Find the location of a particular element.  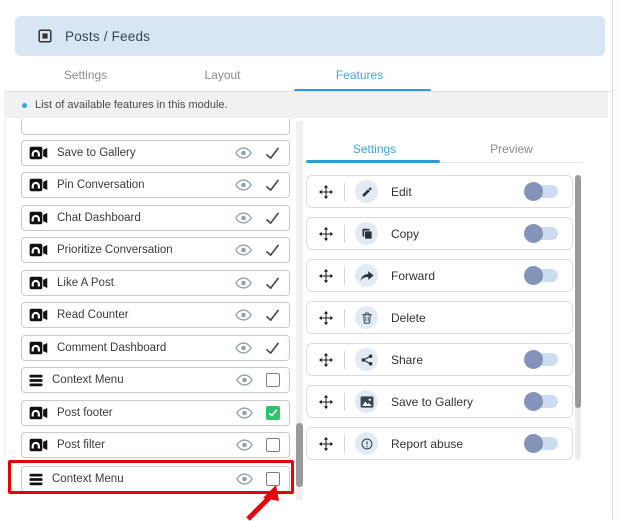

detail-tab-bar: Settings Preview is located at coordinates (443, 148).